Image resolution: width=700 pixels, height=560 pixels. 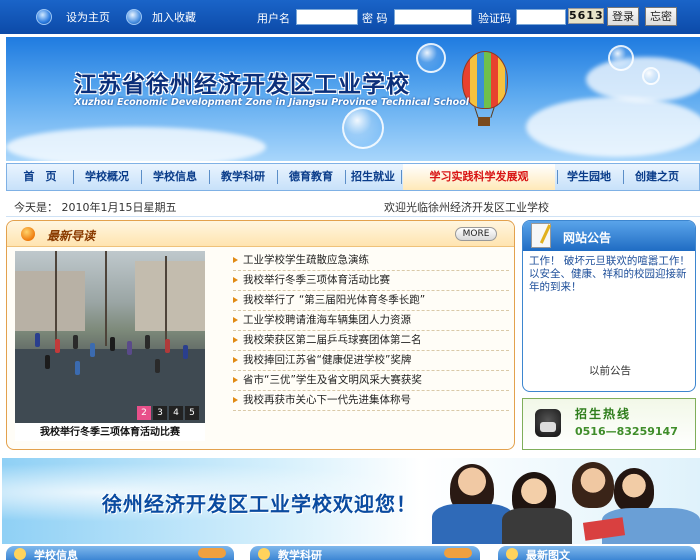 I want to click on slider-page-3: 3, so click(x=160, y=413).